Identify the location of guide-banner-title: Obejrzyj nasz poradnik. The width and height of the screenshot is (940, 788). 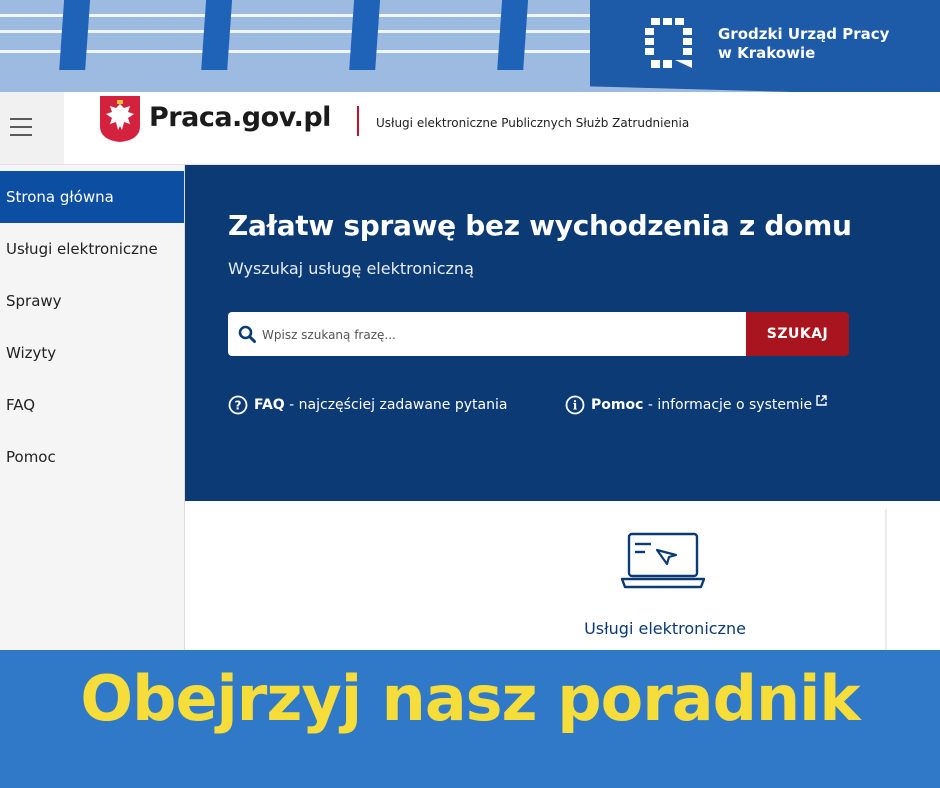
(470, 698).